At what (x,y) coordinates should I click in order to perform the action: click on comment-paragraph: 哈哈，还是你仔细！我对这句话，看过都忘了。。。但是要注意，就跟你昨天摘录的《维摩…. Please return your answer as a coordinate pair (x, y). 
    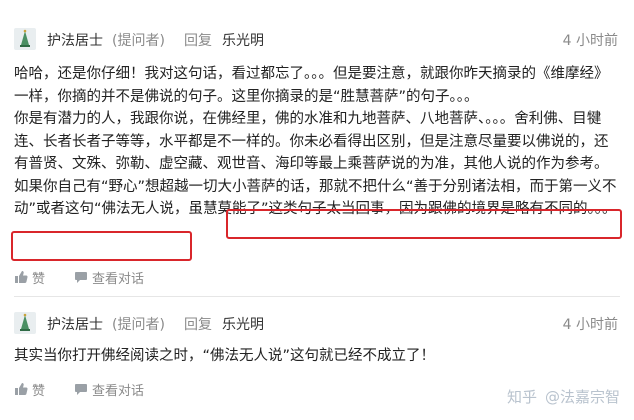
    Looking at the image, I should click on (311, 85).